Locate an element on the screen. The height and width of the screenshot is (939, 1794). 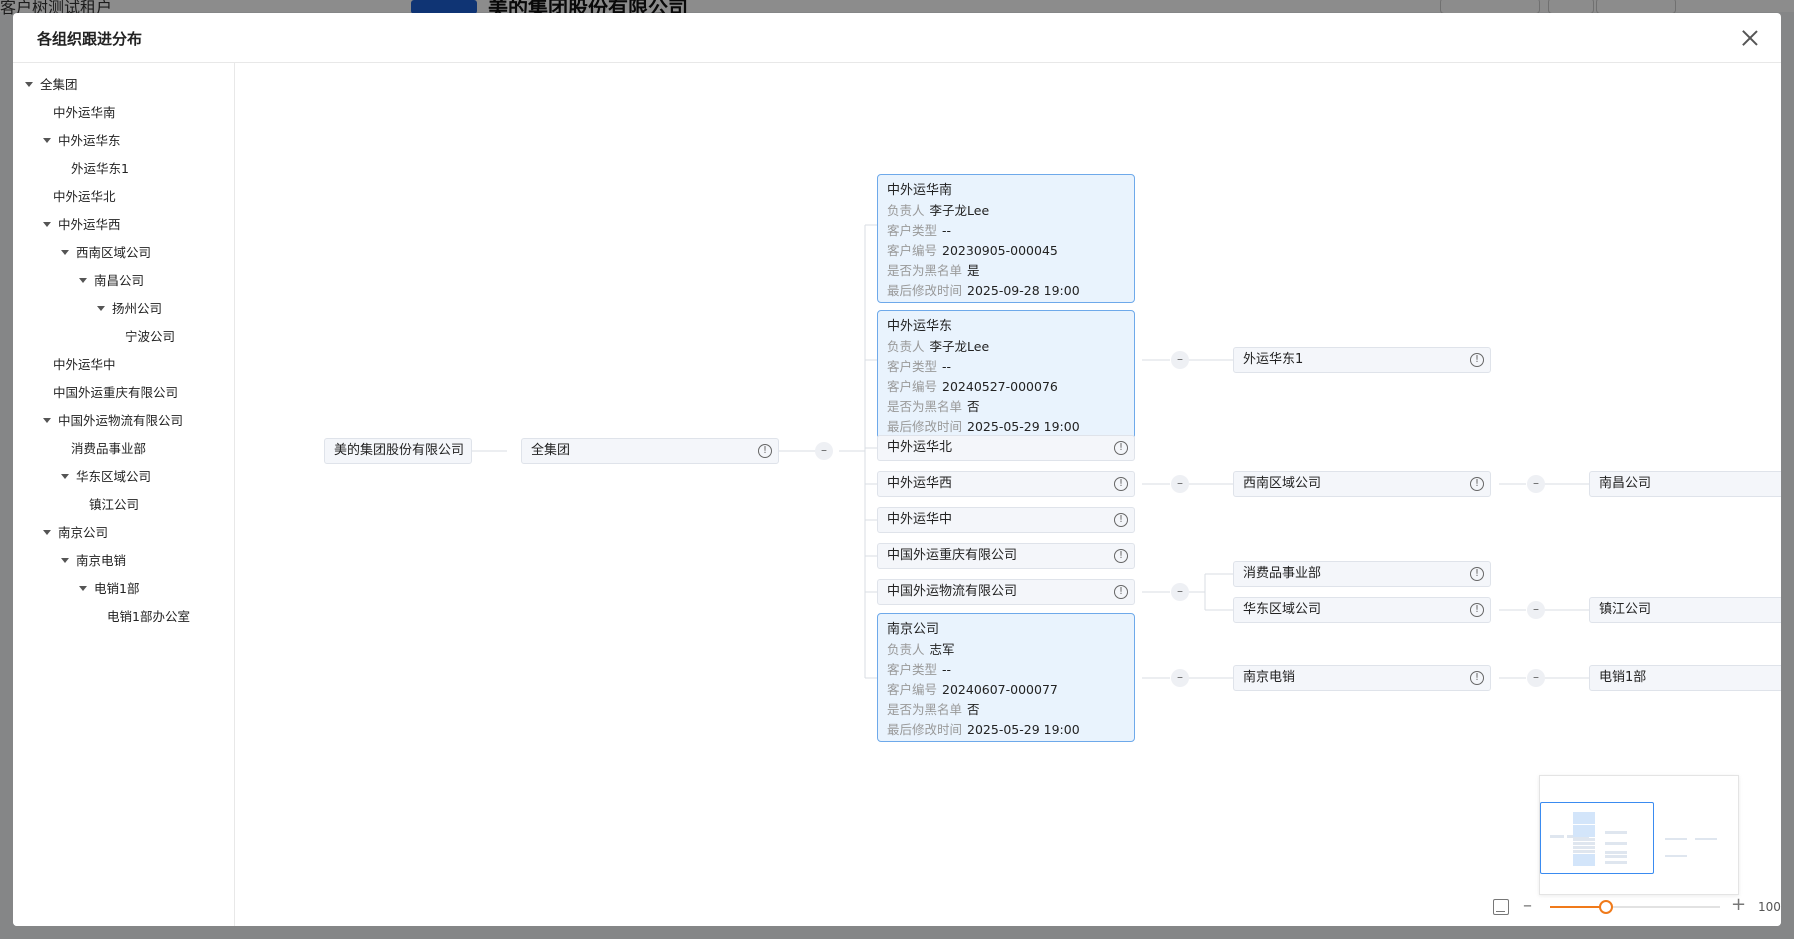
close-icon is located at coordinates (1750, 38).